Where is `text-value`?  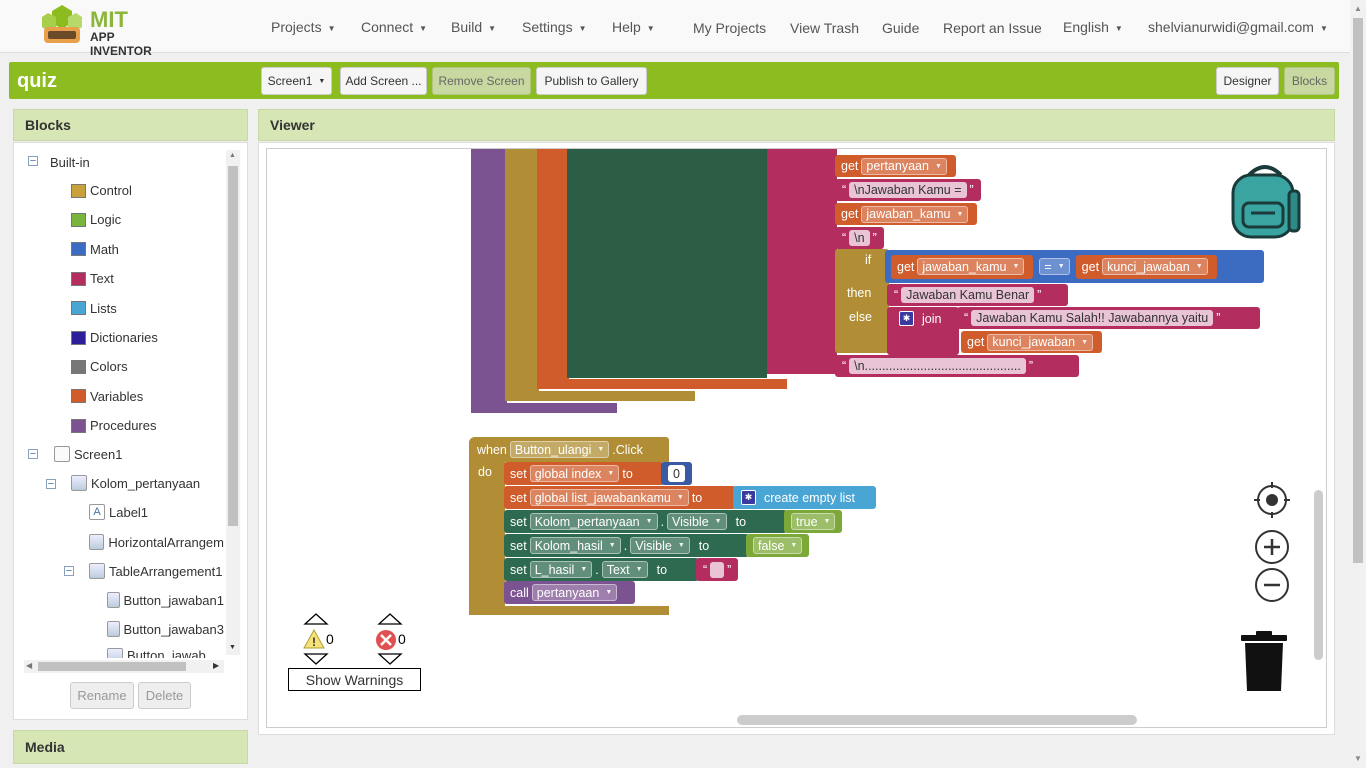 text-value is located at coordinates (717, 569).